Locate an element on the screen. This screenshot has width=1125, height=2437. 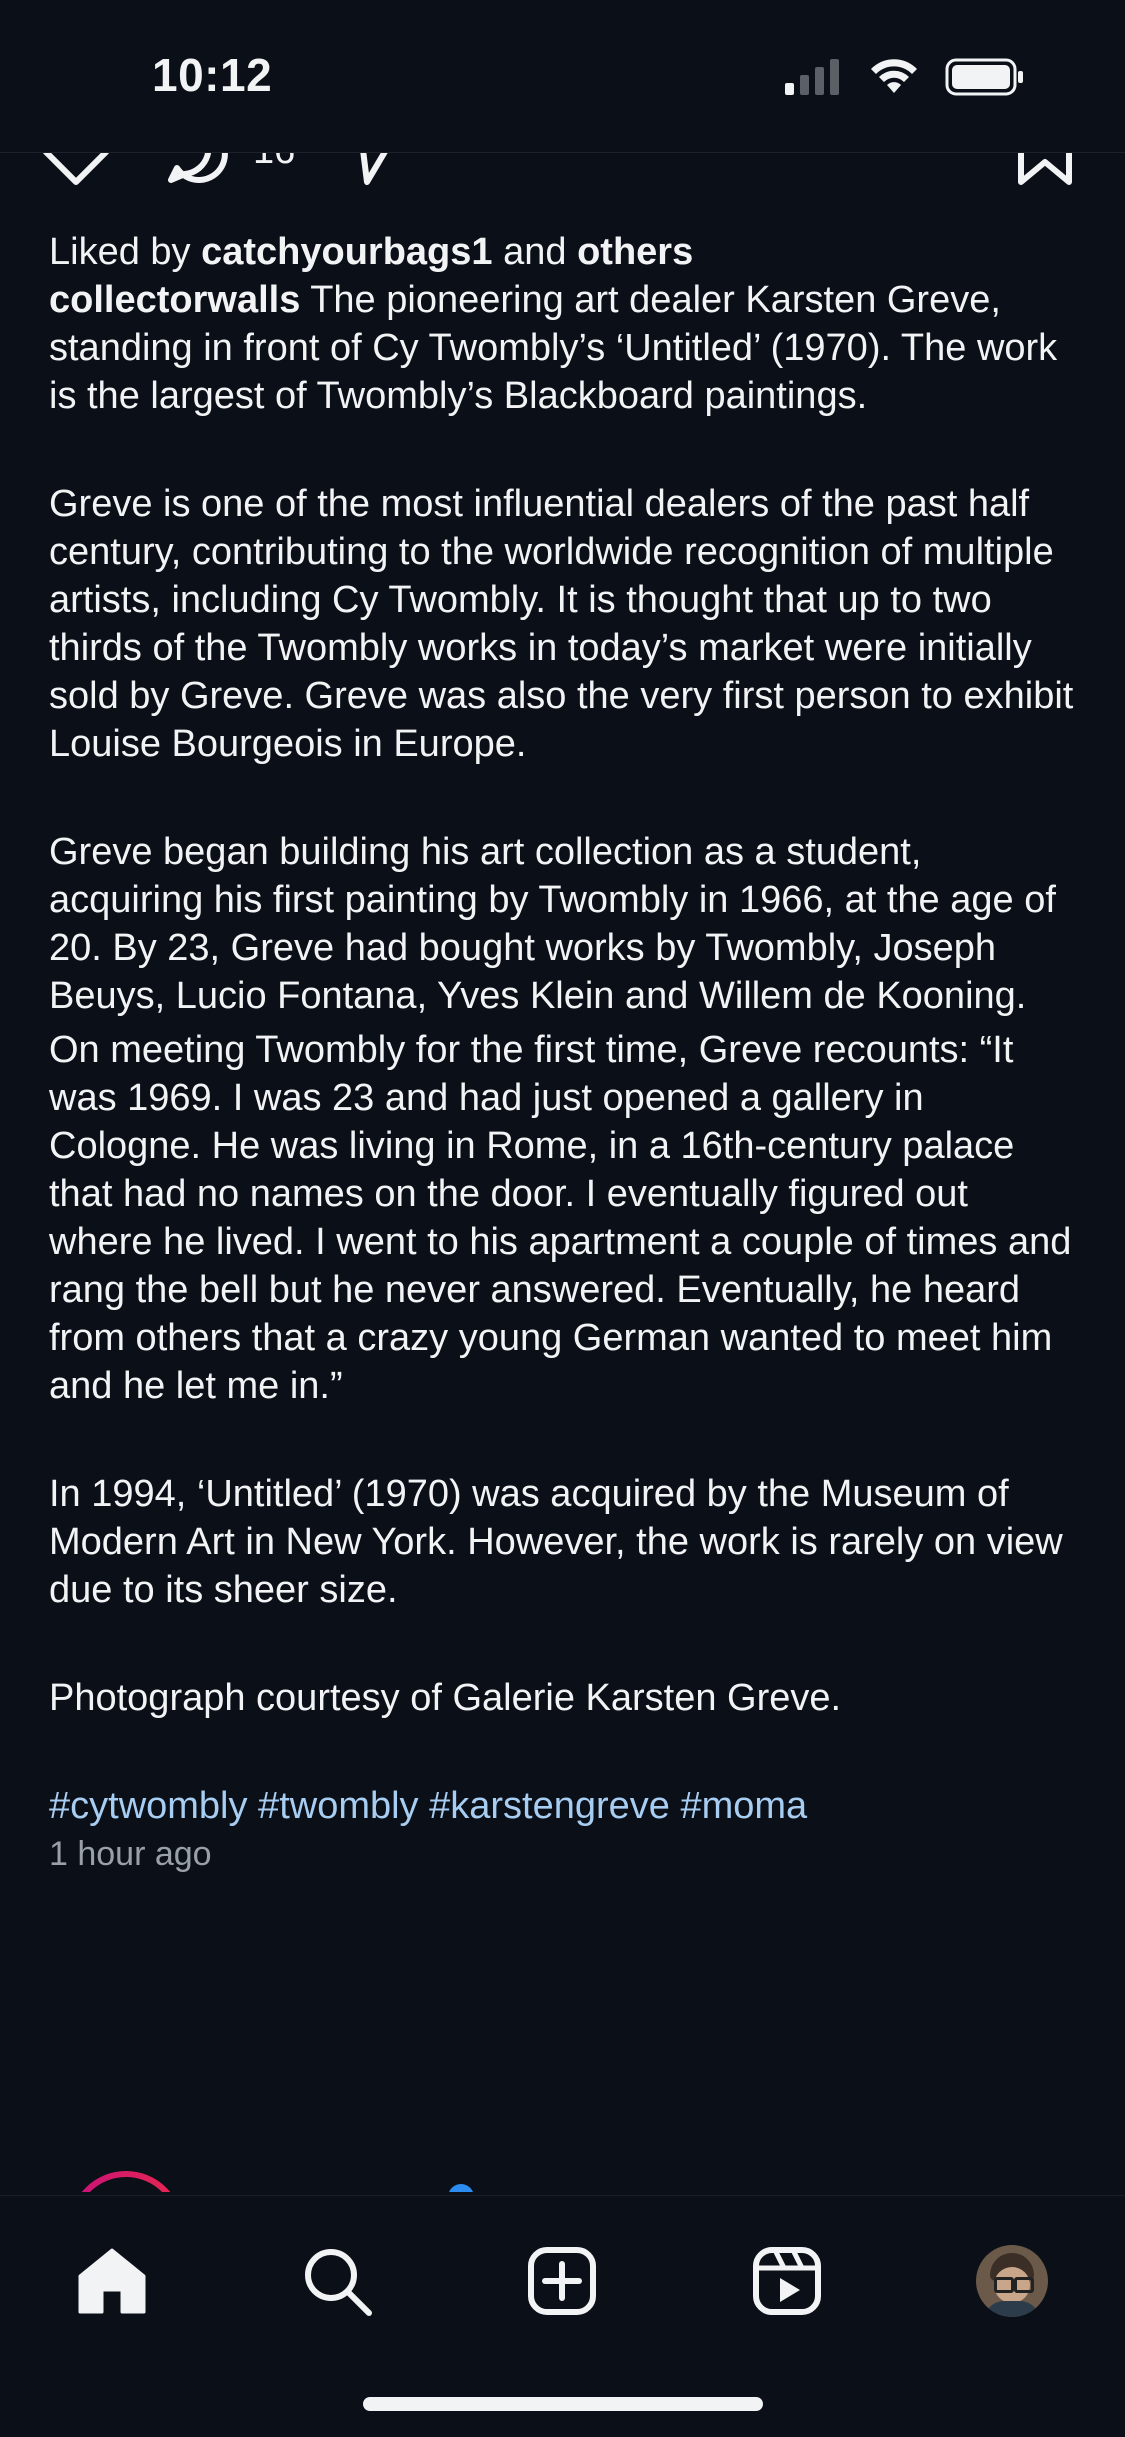
liked-by-line: Liked by catchyourbags1 and others is located at coordinates (564, 252).